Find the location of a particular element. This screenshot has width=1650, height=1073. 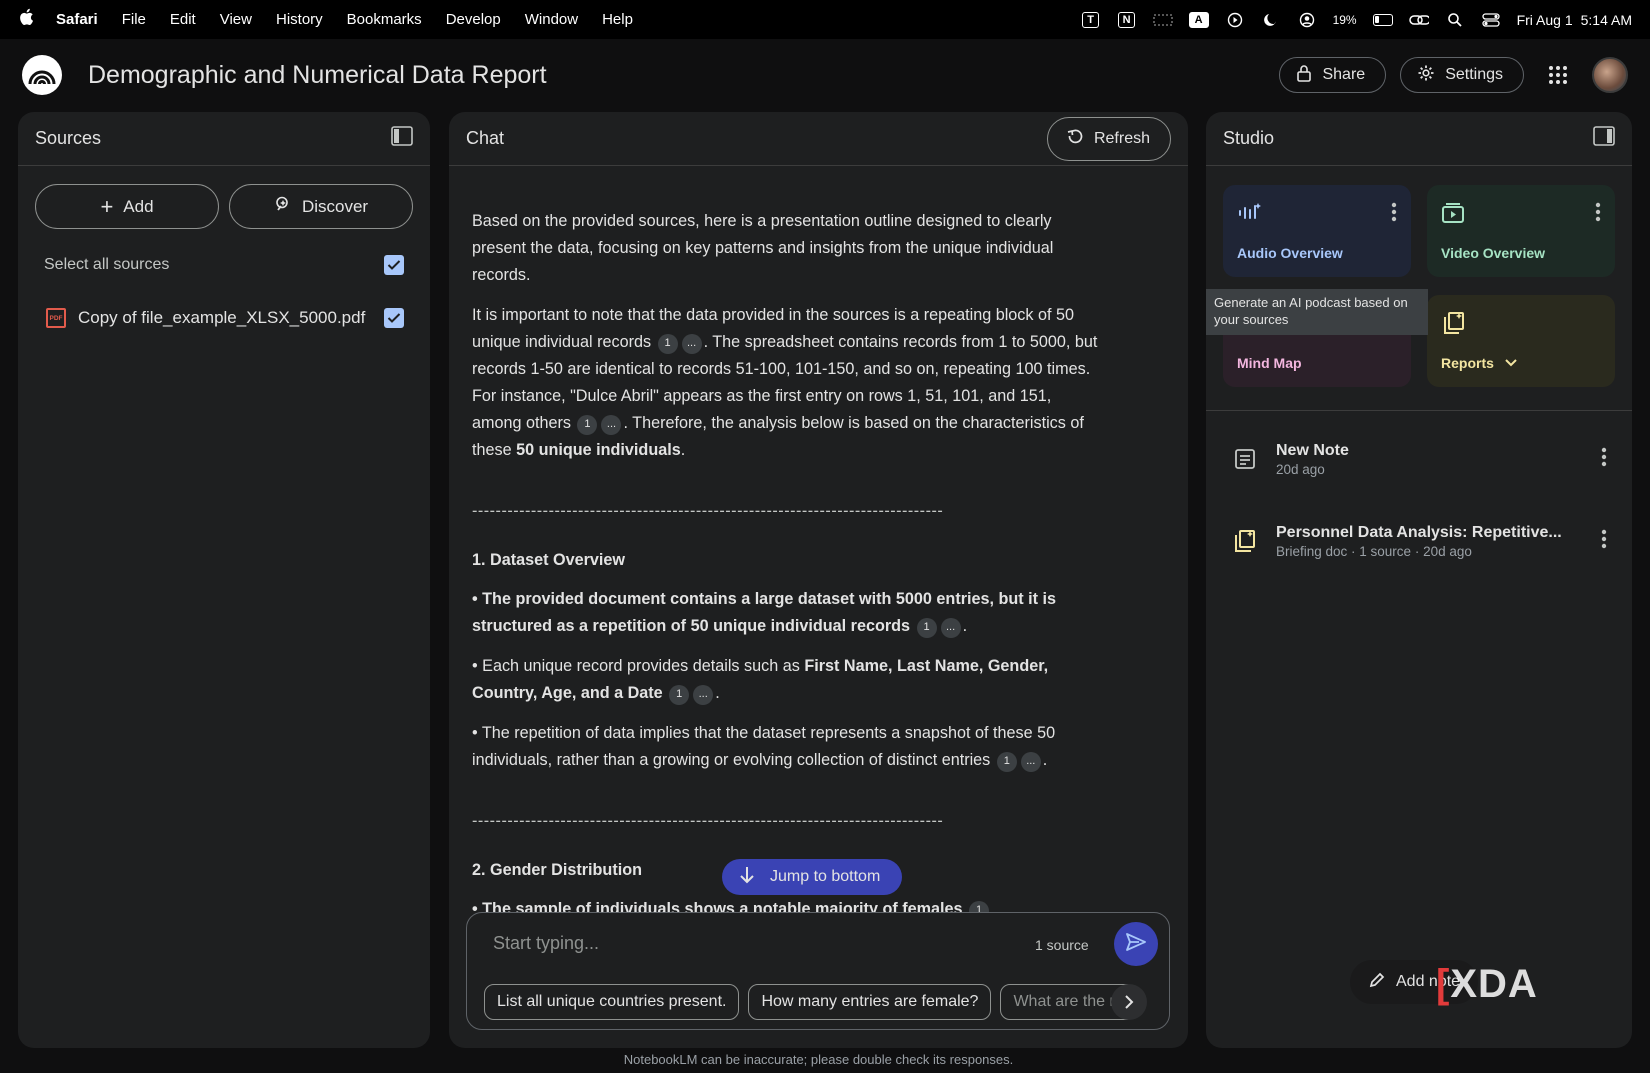

source-item: PDF Copy of file_example_XLSX_5000.pdf is located at coordinates (224, 318).